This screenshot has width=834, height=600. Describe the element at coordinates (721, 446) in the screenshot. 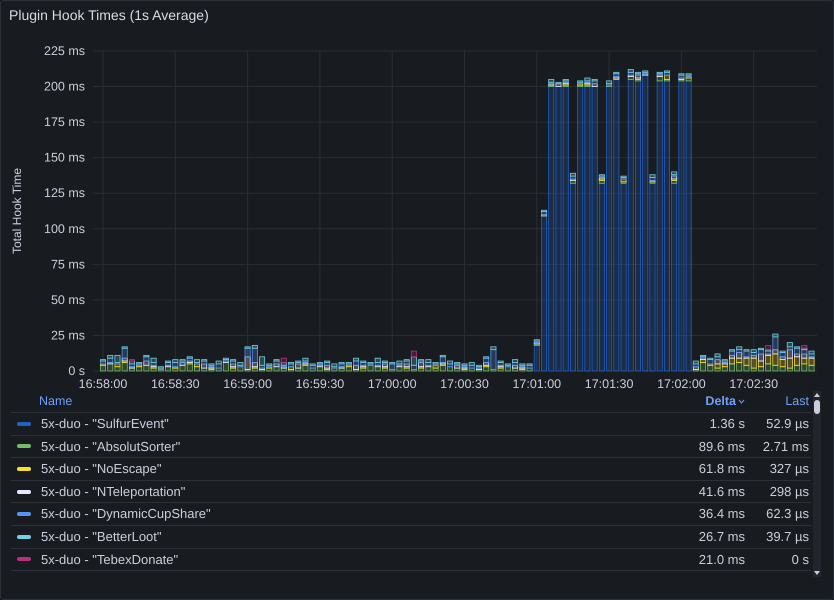

I see `delta-value: 89.6 ms` at that location.